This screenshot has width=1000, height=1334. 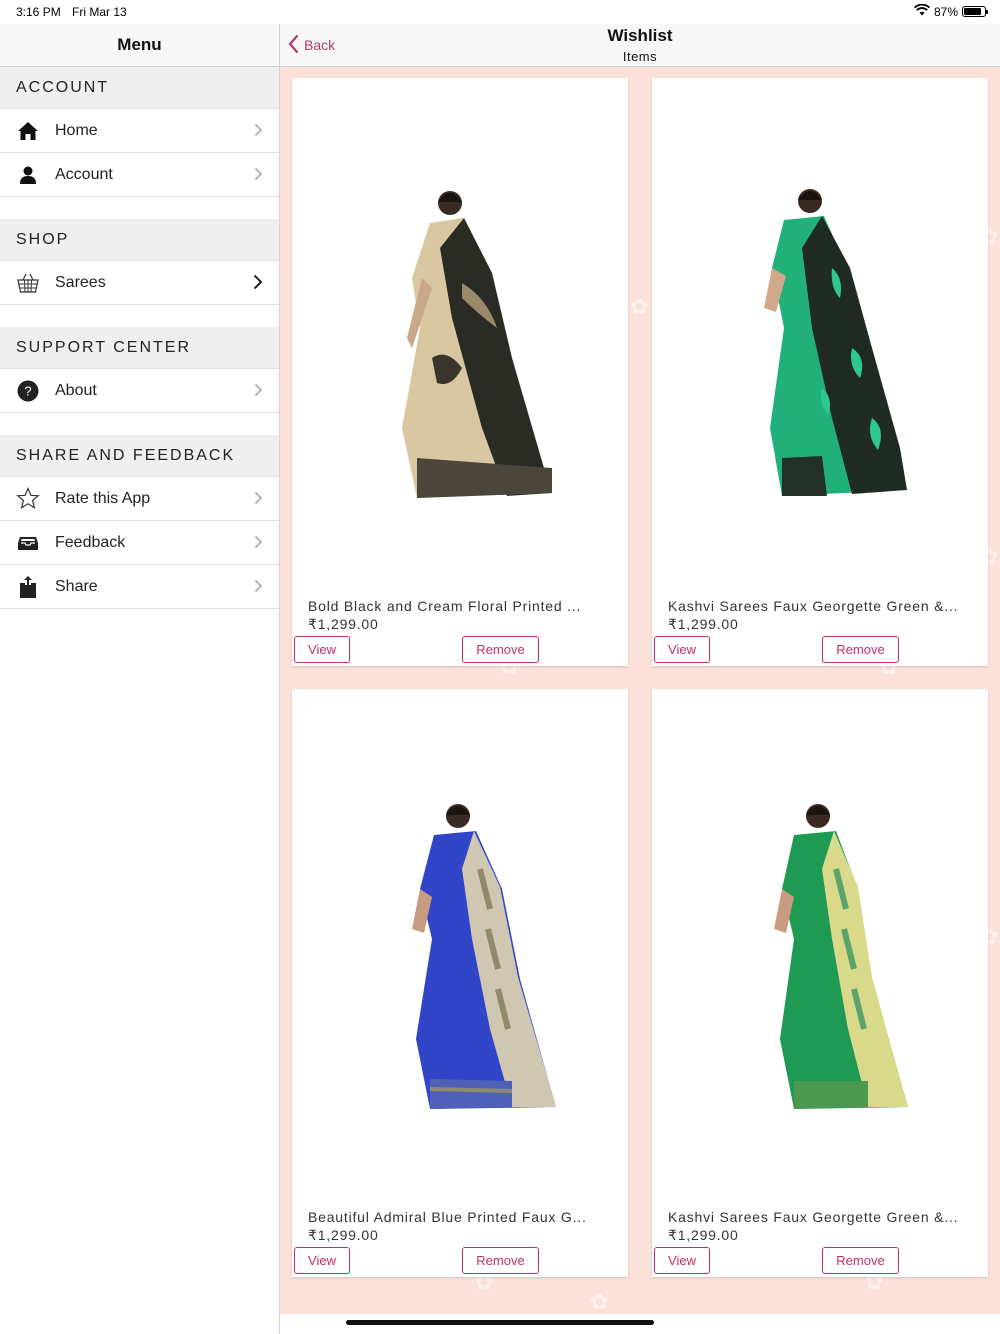 What do you see at coordinates (103, 498) in the screenshot?
I see `sidebar-item-label: Rate this App` at bounding box center [103, 498].